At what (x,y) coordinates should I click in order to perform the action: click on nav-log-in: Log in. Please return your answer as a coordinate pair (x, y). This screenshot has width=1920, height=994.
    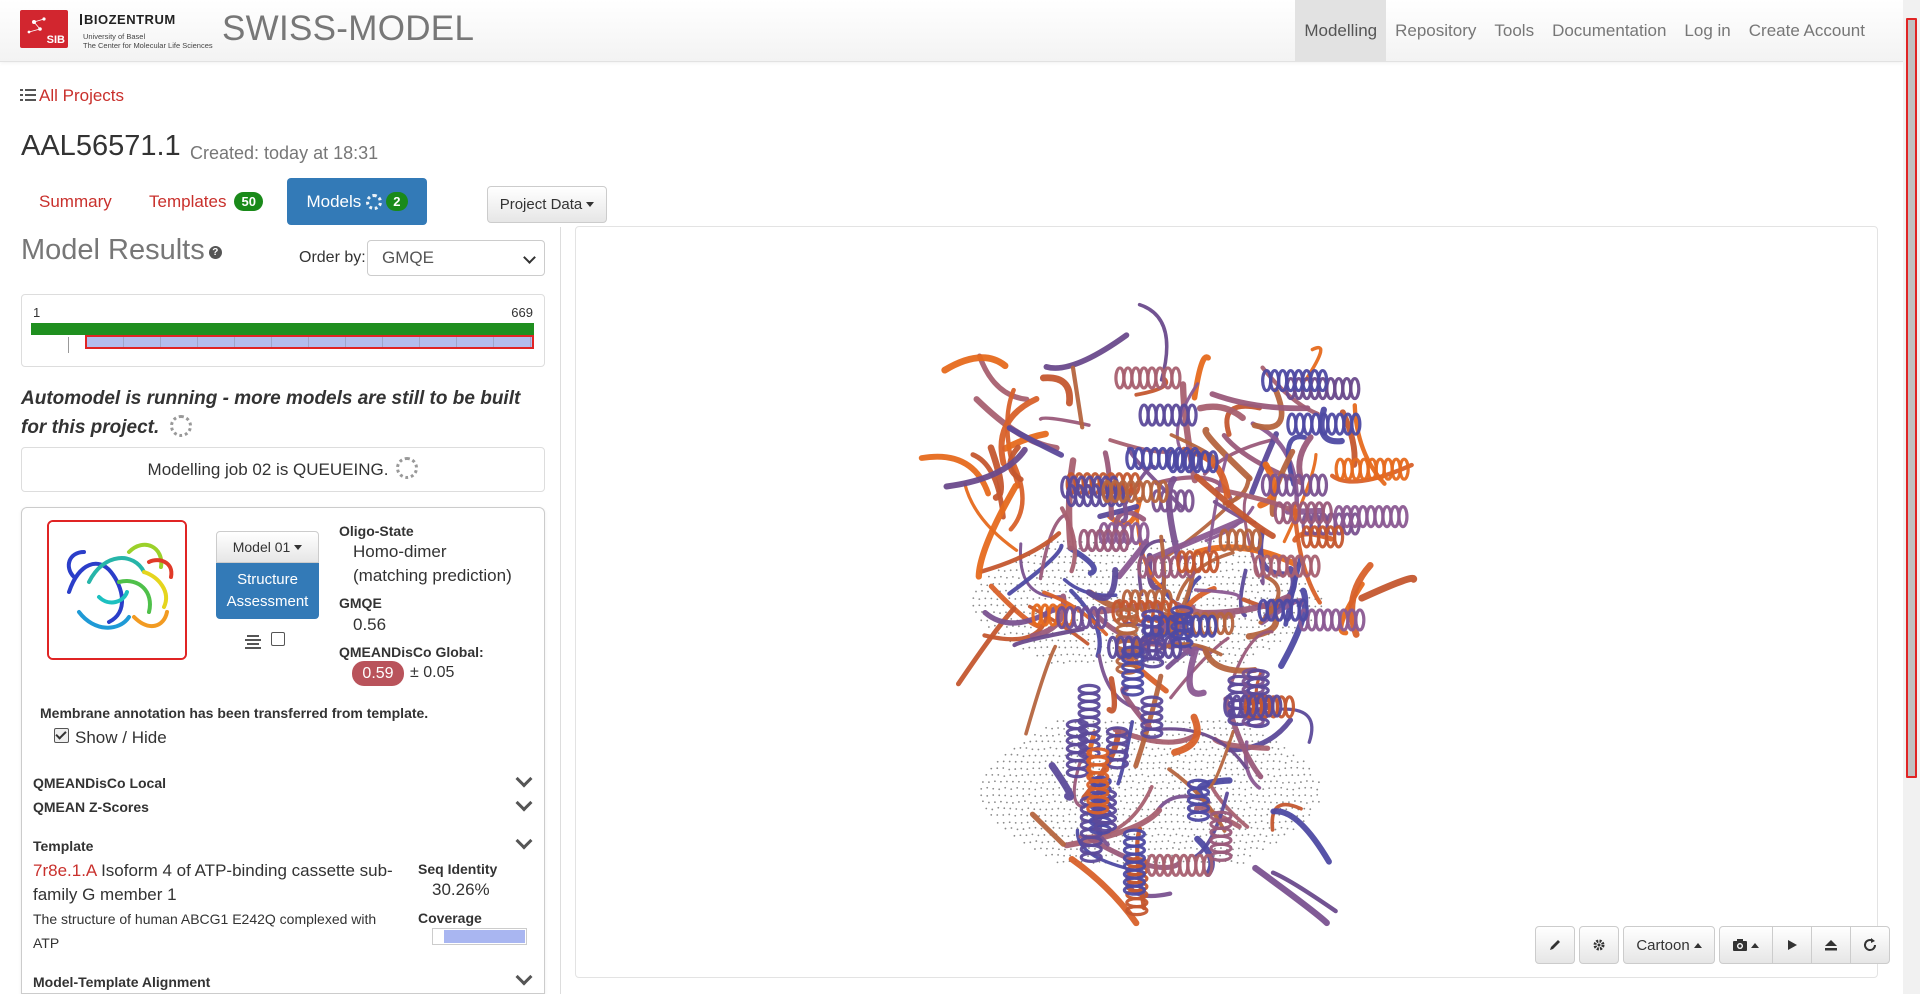
    Looking at the image, I should click on (1707, 30).